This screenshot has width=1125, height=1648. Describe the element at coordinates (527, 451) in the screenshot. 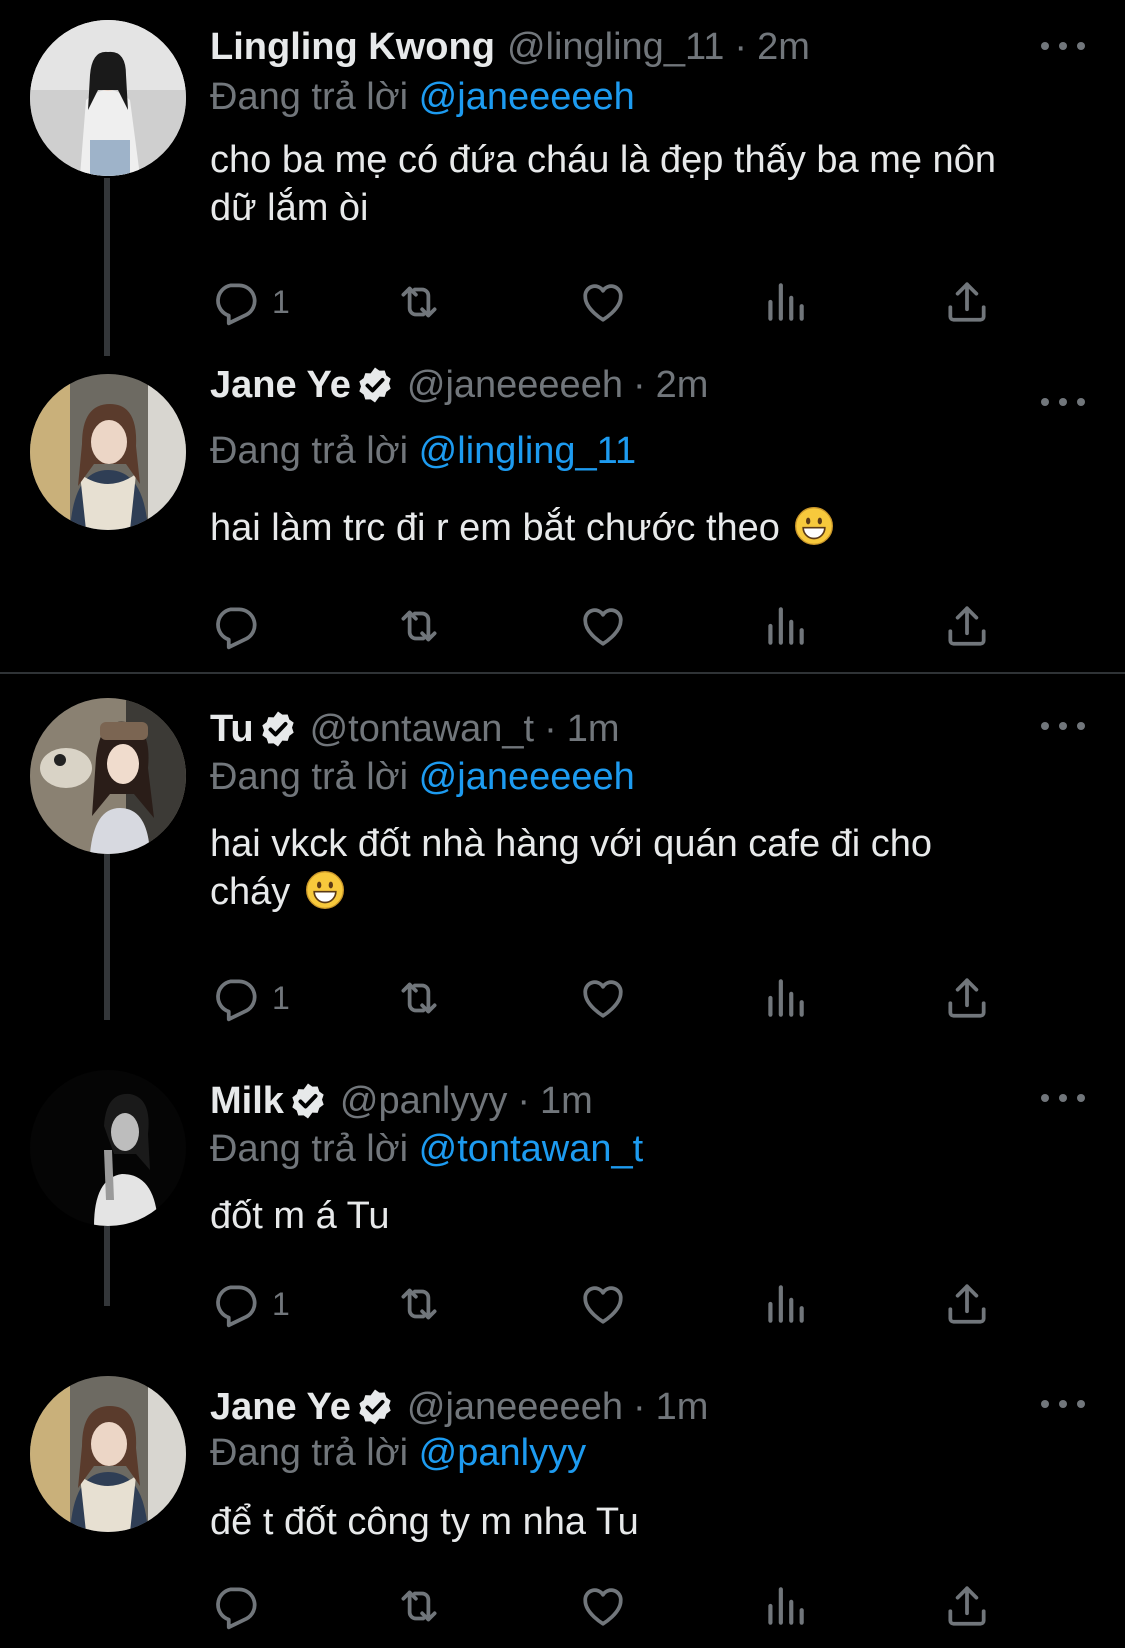

I see `reply-mention-link: @lingling_11` at that location.